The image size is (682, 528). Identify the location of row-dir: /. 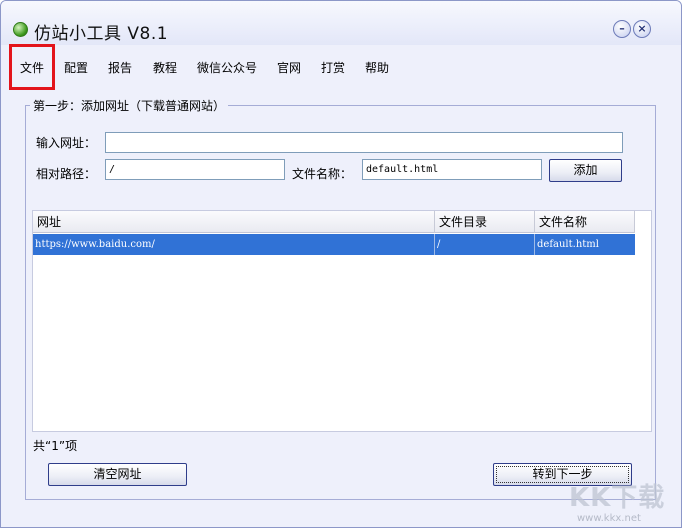
(485, 244).